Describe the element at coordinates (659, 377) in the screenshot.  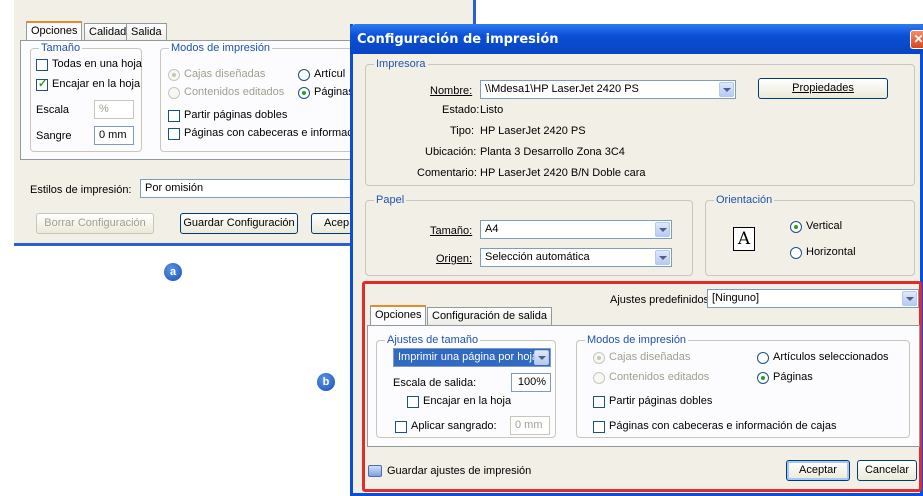
I see `edited-contents-label: Contenidos editados` at that location.